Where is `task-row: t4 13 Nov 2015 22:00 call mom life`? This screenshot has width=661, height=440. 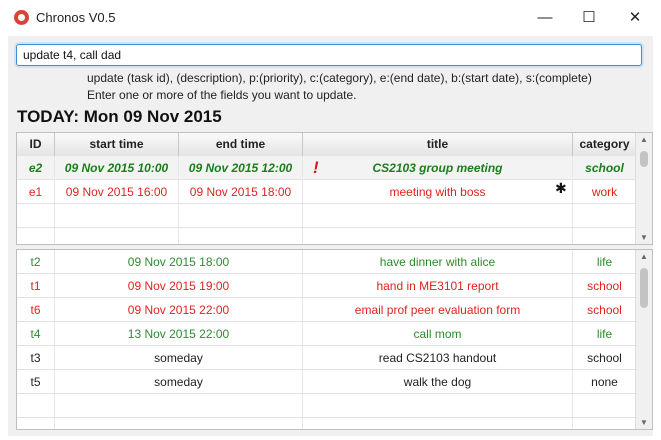
task-row: t4 13 Nov 2015 22:00 call mom life is located at coordinates (327, 334).